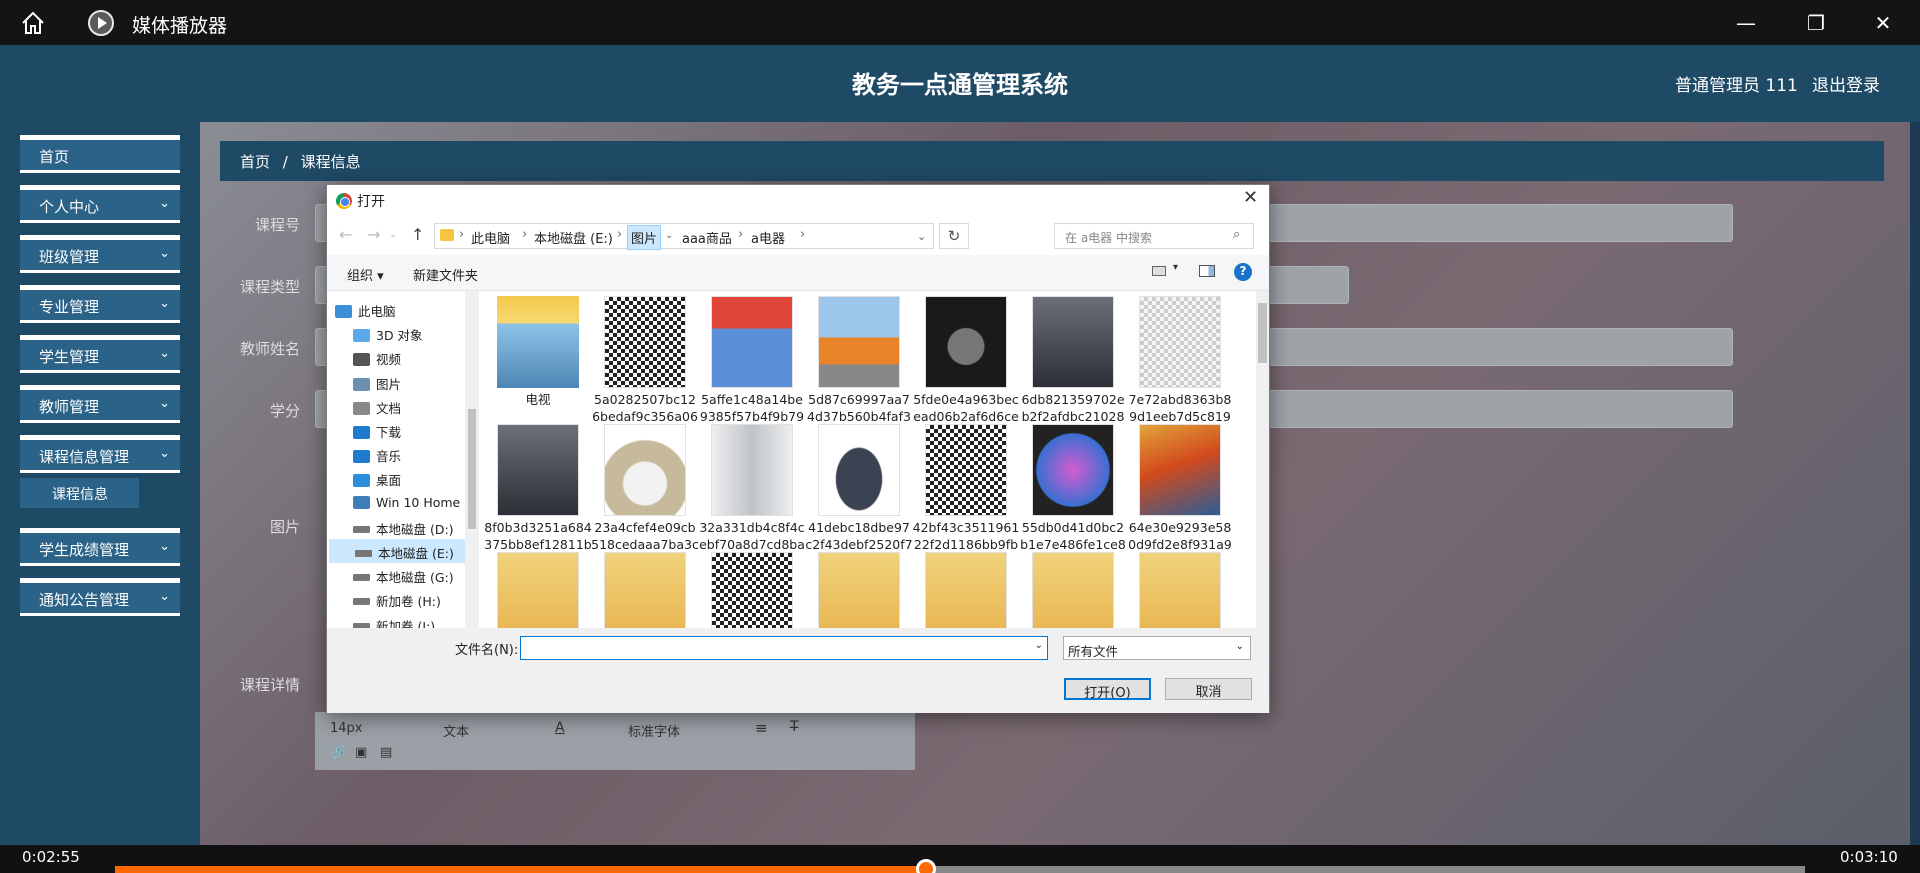 This screenshot has height=873, width=1920. Describe the element at coordinates (960, 83) in the screenshot. I see `app-header: 教务一点通管理系统 普通管理员 111 退出登录` at that location.